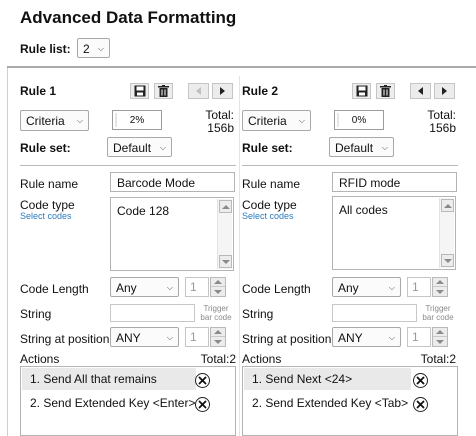 This screenshot has height=436, width=476. What do you see at coordinates (260, 91) in the screenshot?
I see `rule-2-title: Rule 2` at bounding box center [260, 91].